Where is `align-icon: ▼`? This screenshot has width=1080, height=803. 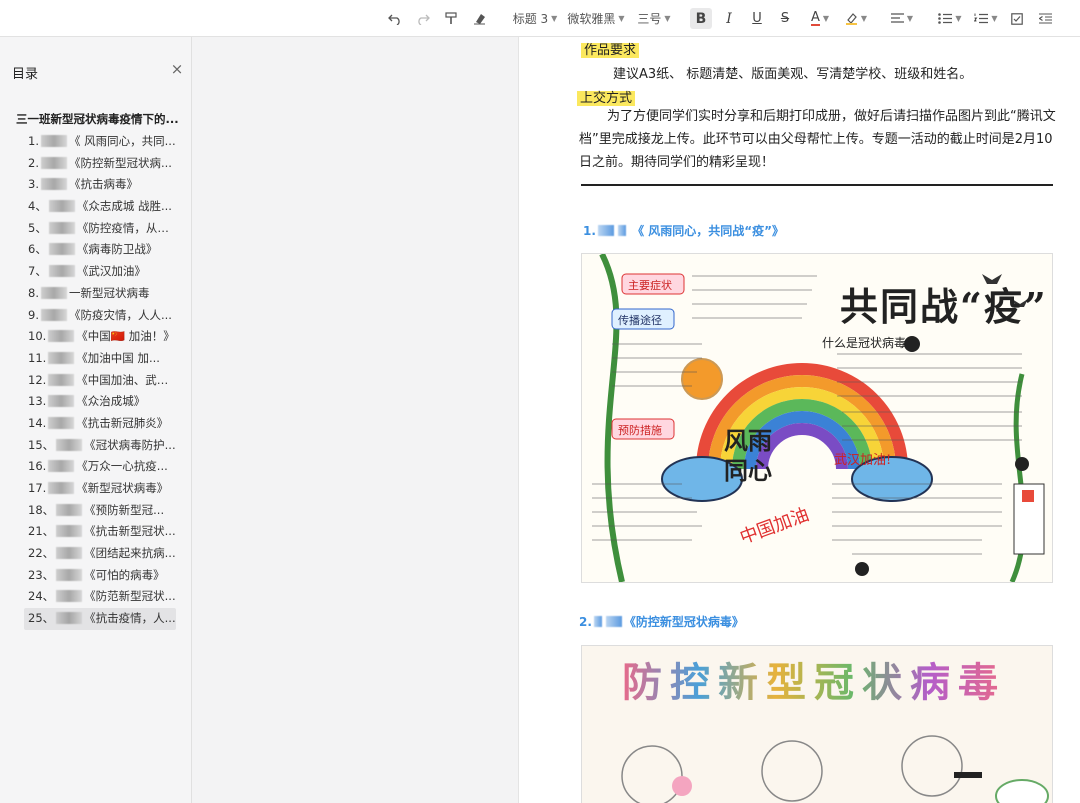
align-icon: ▼ is located at coordinates (902, 18).